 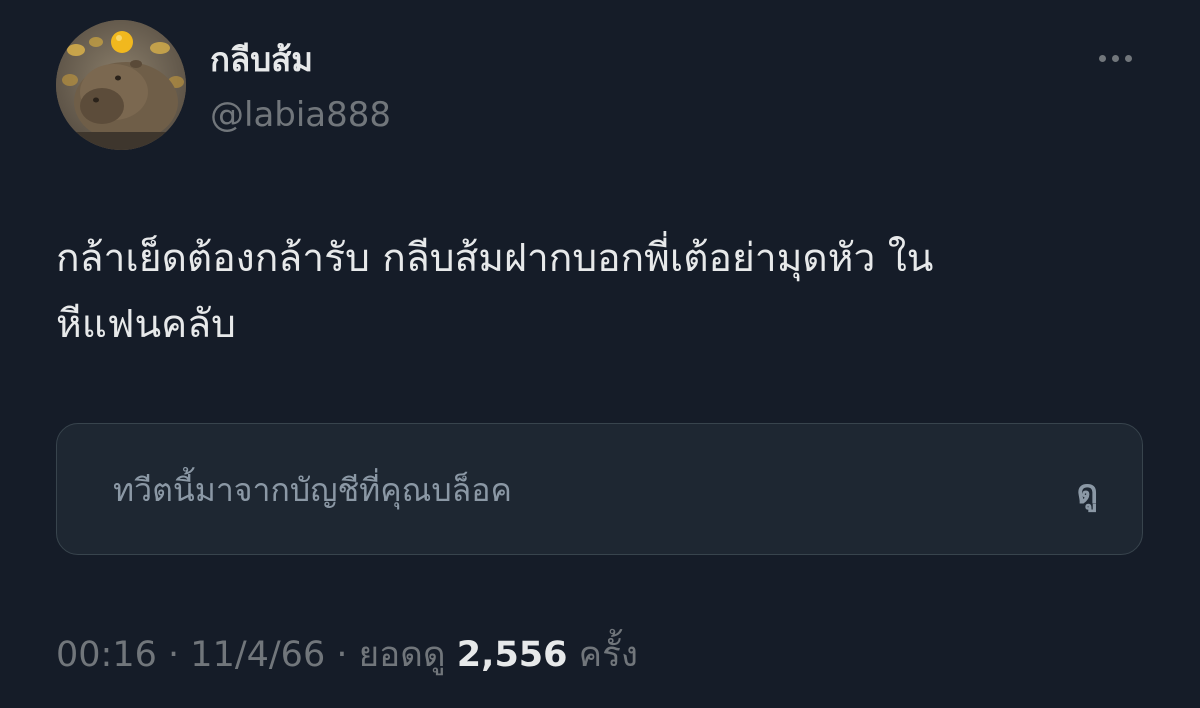 What do you see at coordinates (512, 655) in the screenshot?
I see `views-count: 2,556` at bounding box center [512, 655].